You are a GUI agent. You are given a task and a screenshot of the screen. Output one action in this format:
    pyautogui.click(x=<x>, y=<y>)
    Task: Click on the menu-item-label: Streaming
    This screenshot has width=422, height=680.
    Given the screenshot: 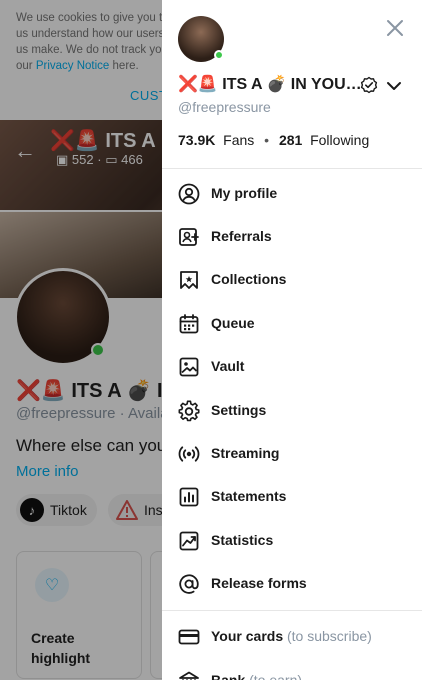 What is the action you would take?
    pyautogui.click(x=245, y=453)
    